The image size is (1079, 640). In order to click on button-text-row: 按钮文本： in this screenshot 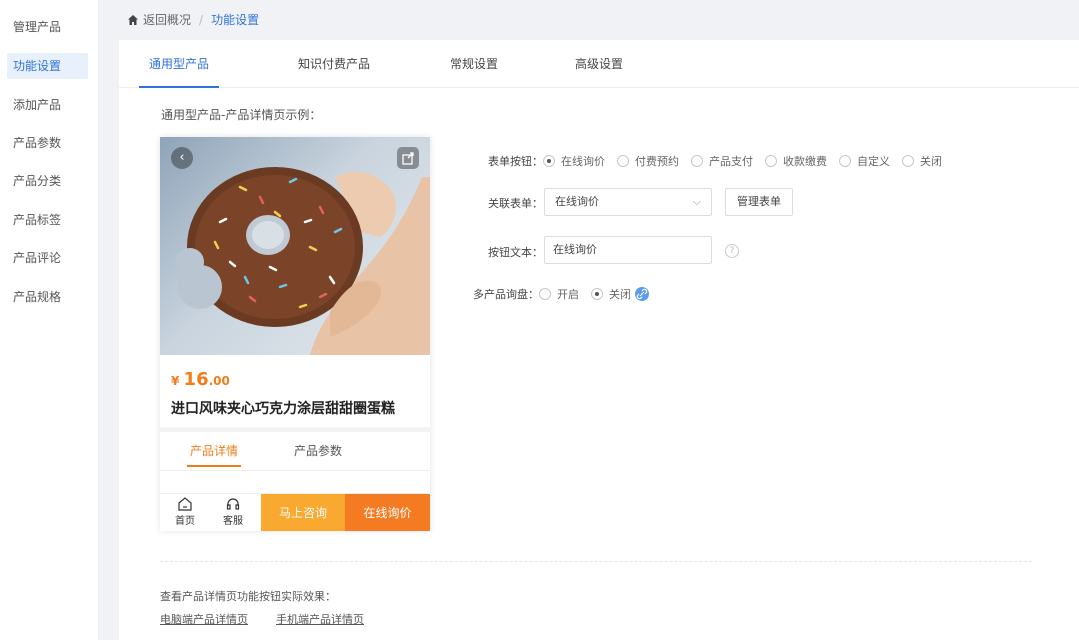, I will do `click(513, 252)`.